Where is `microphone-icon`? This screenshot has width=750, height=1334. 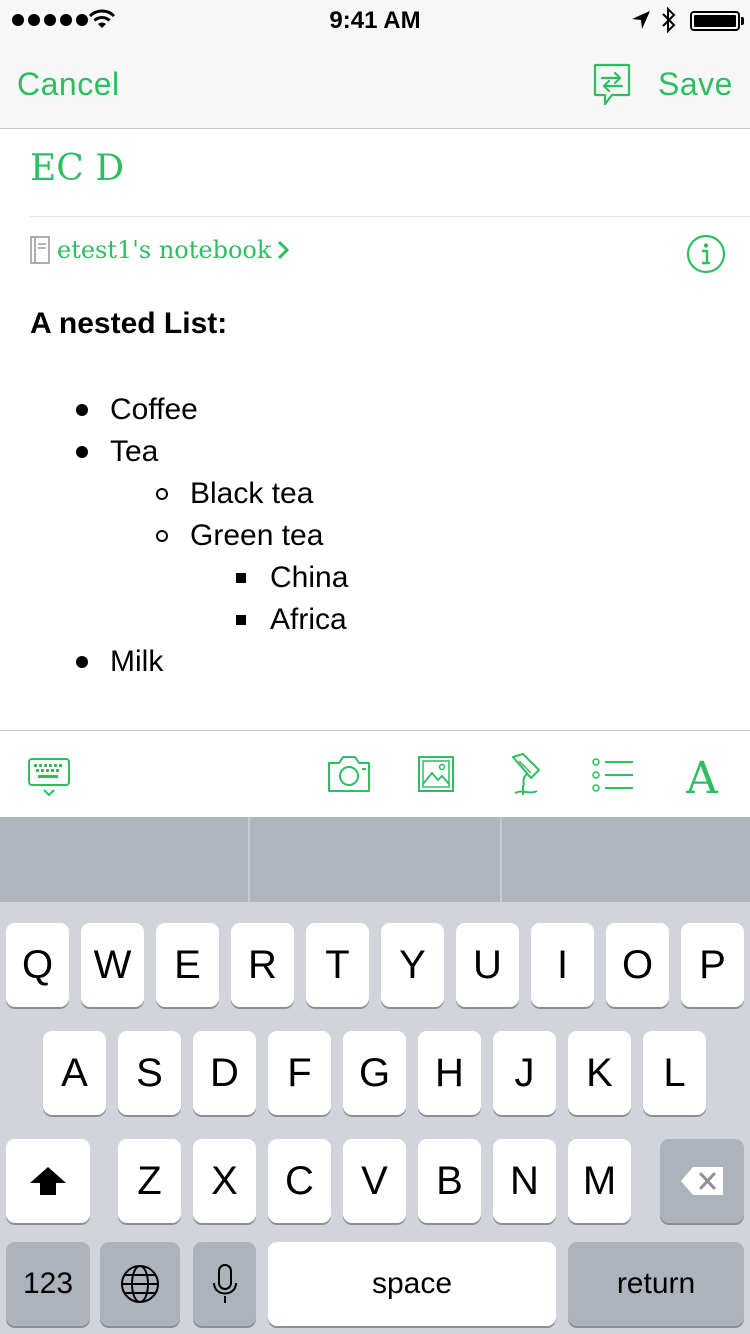 microphone-icon is located at coordinates (224, 1283).